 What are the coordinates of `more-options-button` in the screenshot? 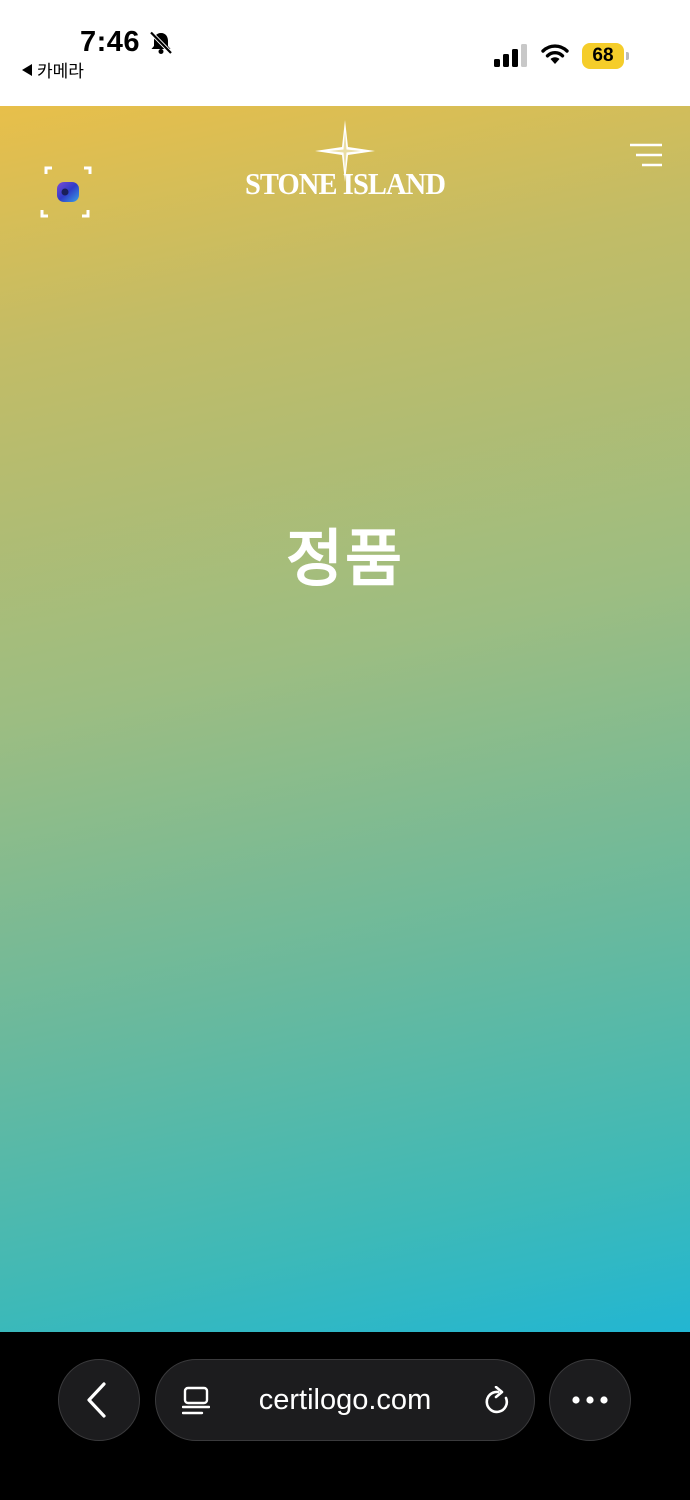 It's located at (590, 1400).